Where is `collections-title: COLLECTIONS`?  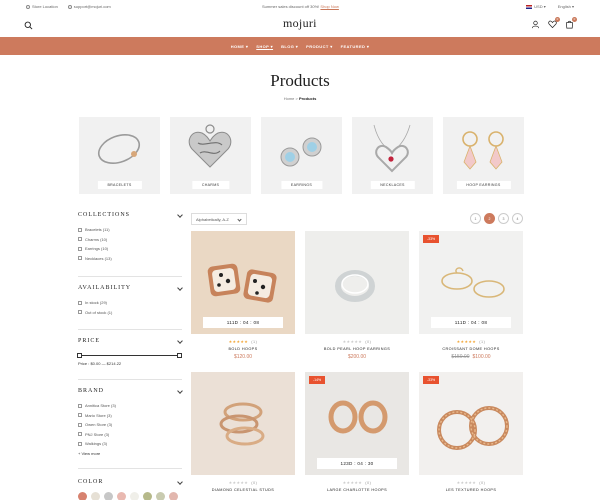
collections-title: COLLECTIONS is located at coordinates (130, 215).